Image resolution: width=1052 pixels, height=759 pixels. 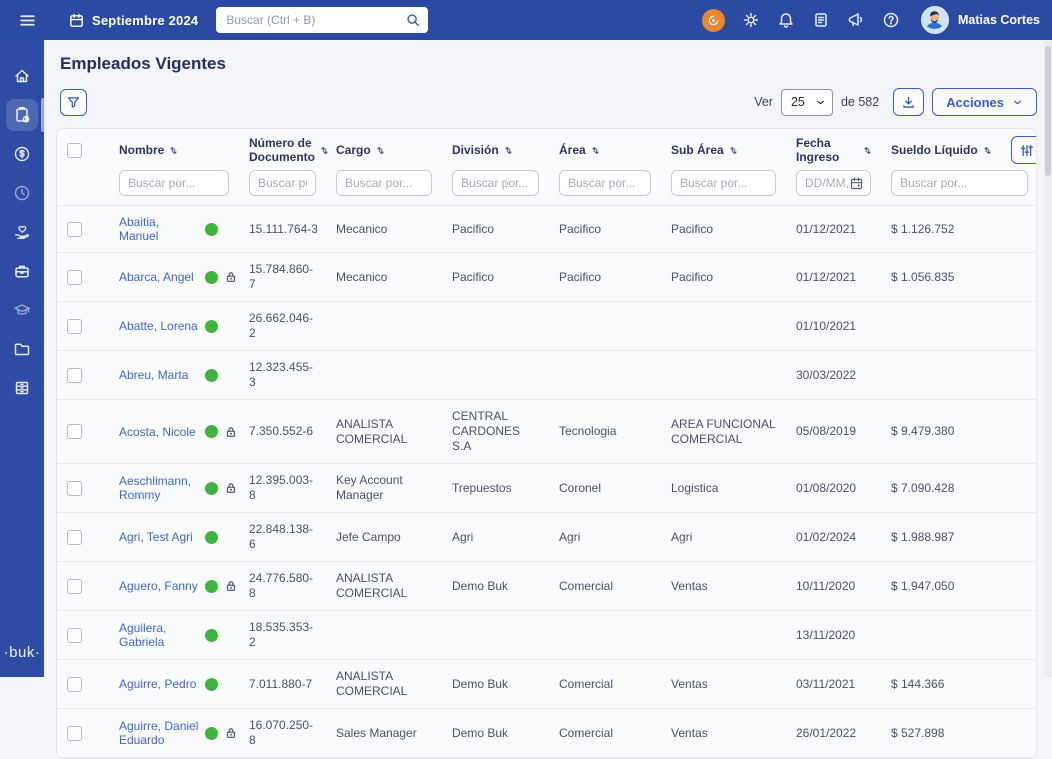 What do you see at coordinates (891, 20) in the screenshot?
I see `help-icon` at bounding box center [891, 20].